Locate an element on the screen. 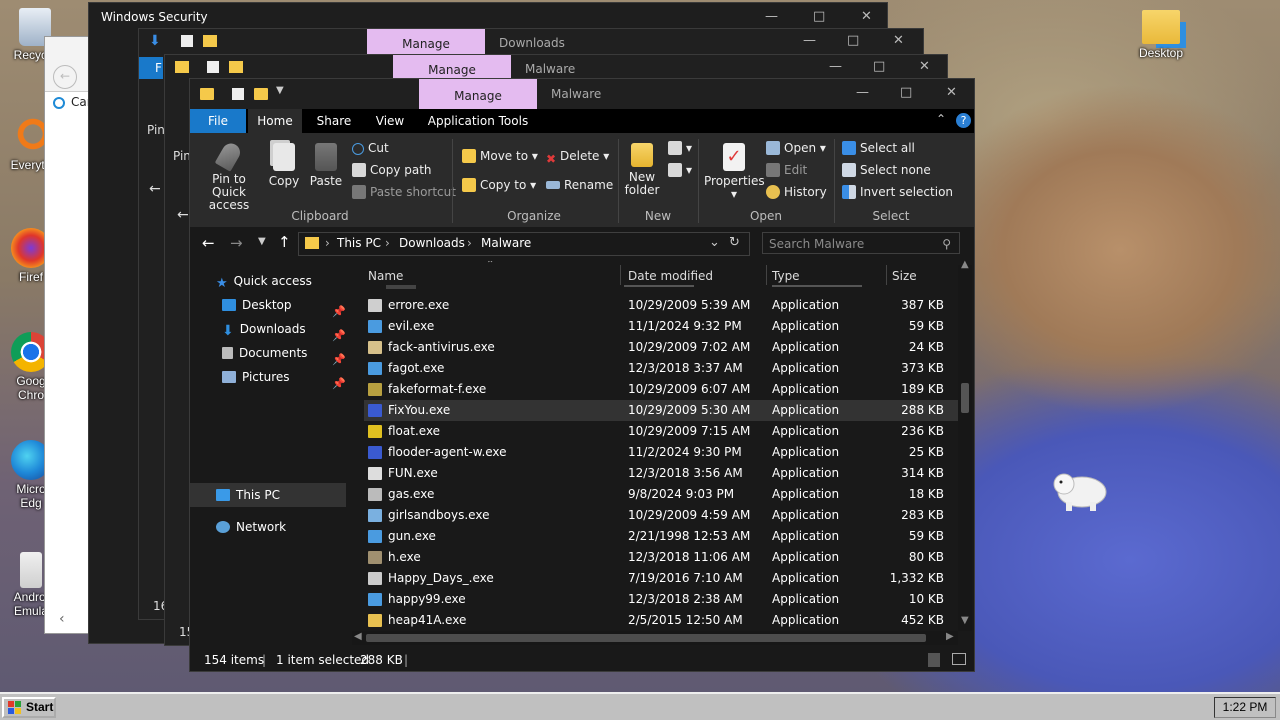  nav-network: Network is located at coordinates (251, 527).